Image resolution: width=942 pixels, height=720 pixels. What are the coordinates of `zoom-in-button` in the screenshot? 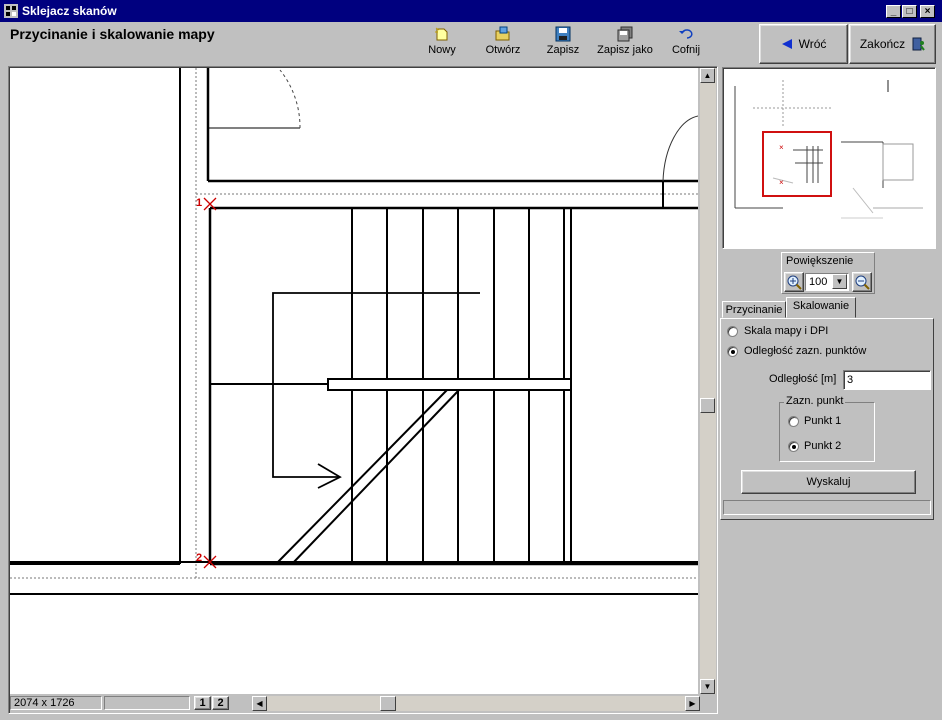 It's located at (794, 282).